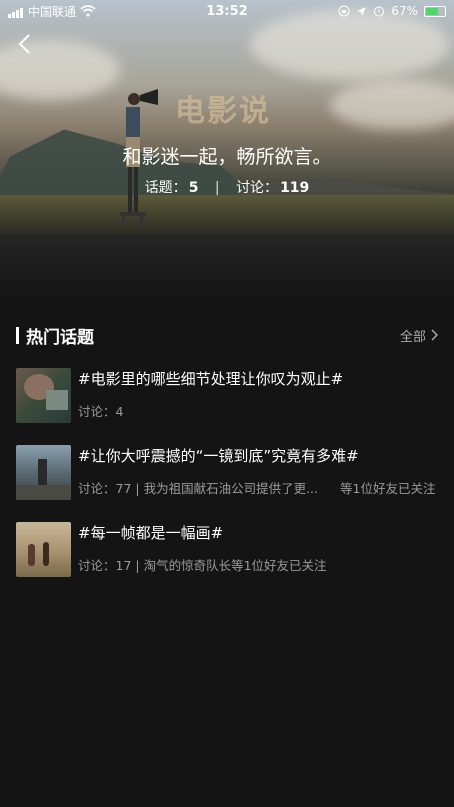 Image resolution: width=454 pixels, height=807 pixels. Describe the element at coordinates (218, 456) in the screenshot. I see `topic-title: #让你大呼震撼的“一镜到底”究竟有多难#` at that location.